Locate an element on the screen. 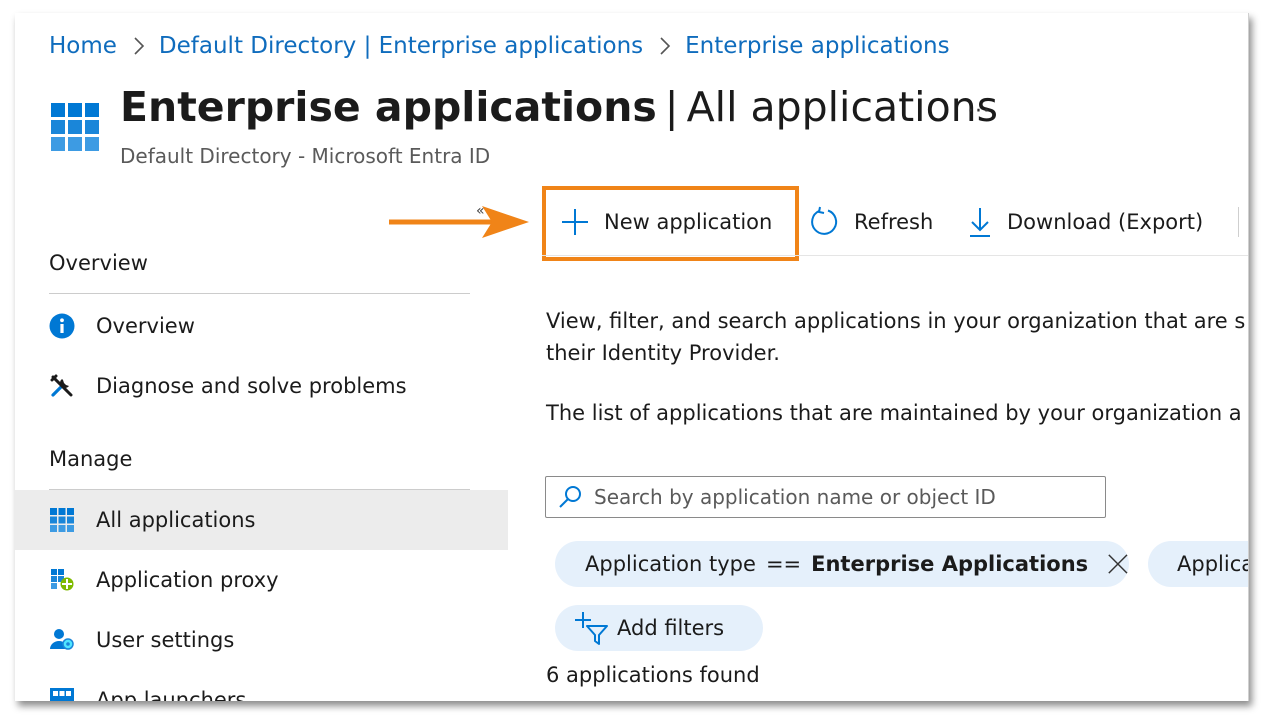 This screenshot has width=1276, height=727. page-title: Enterprise applications | All applications is located at coordinates (559, 107).